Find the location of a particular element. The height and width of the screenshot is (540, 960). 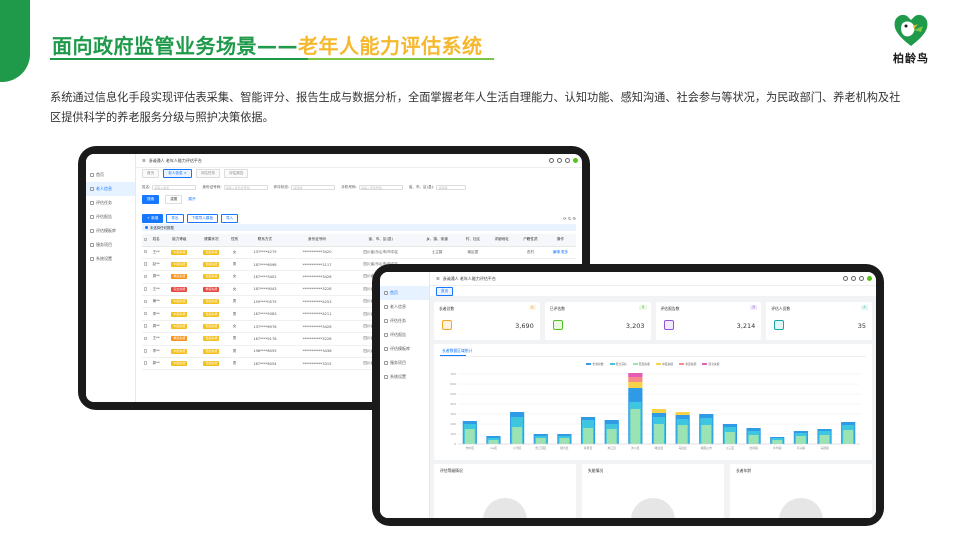

stat-card-0: 长者总数 总 3,690 is located at coordinates (487, 321).